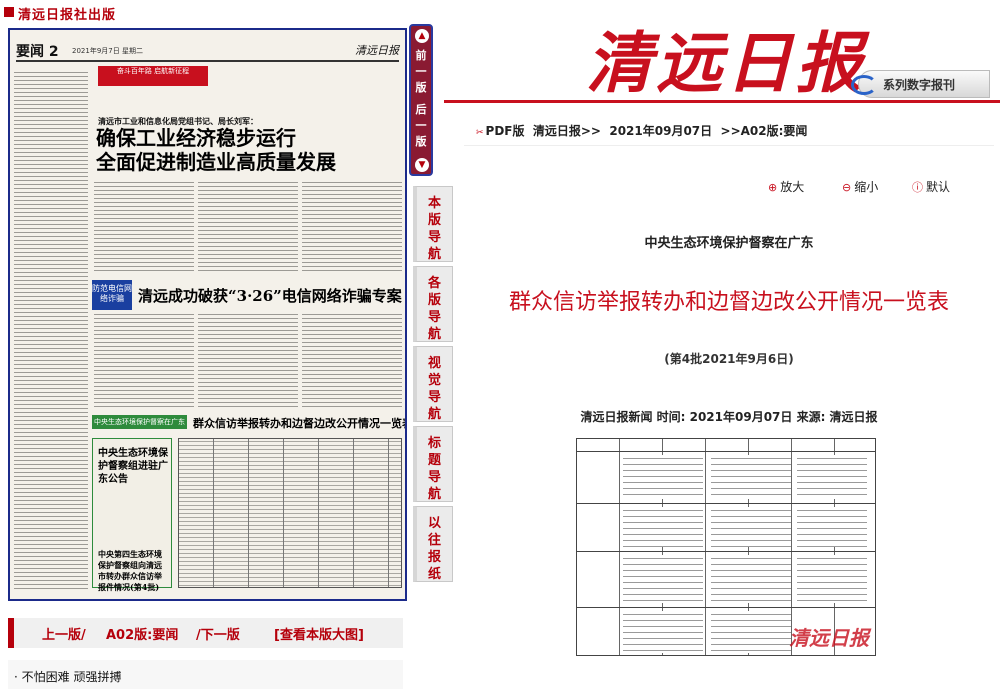  I want to click on next-page-link: 后一版, so click(421, 126).